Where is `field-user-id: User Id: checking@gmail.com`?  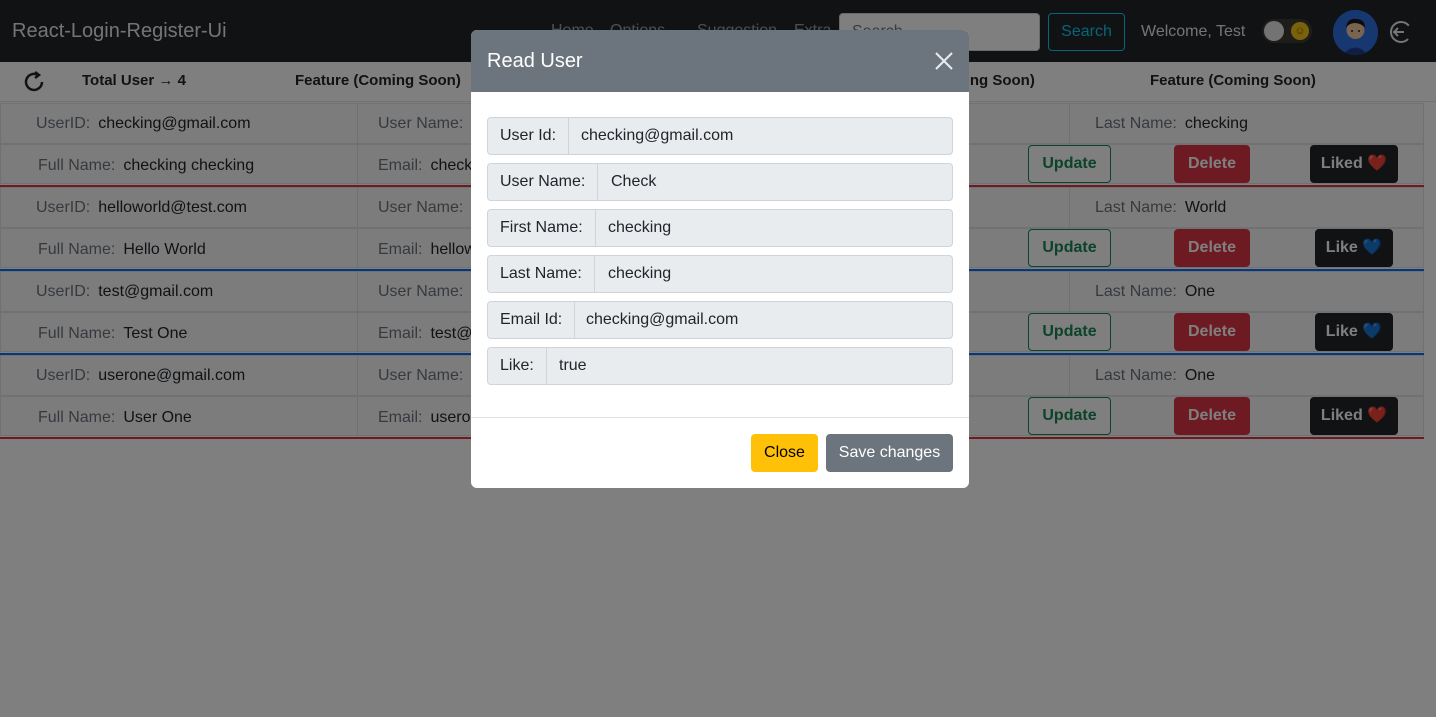
field-user-id: User Id: checking@gmail.com is located at coordinates (720, 136).